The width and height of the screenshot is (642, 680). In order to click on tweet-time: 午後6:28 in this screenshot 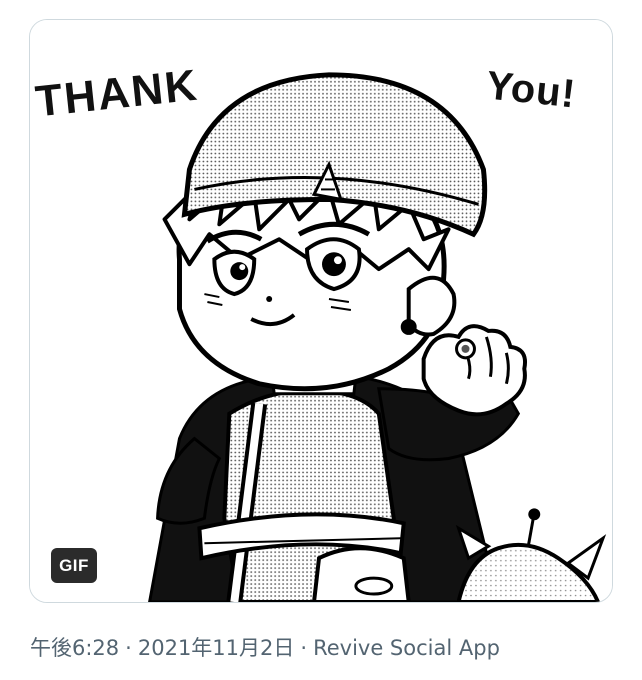, I will do `click(74, 648)`.